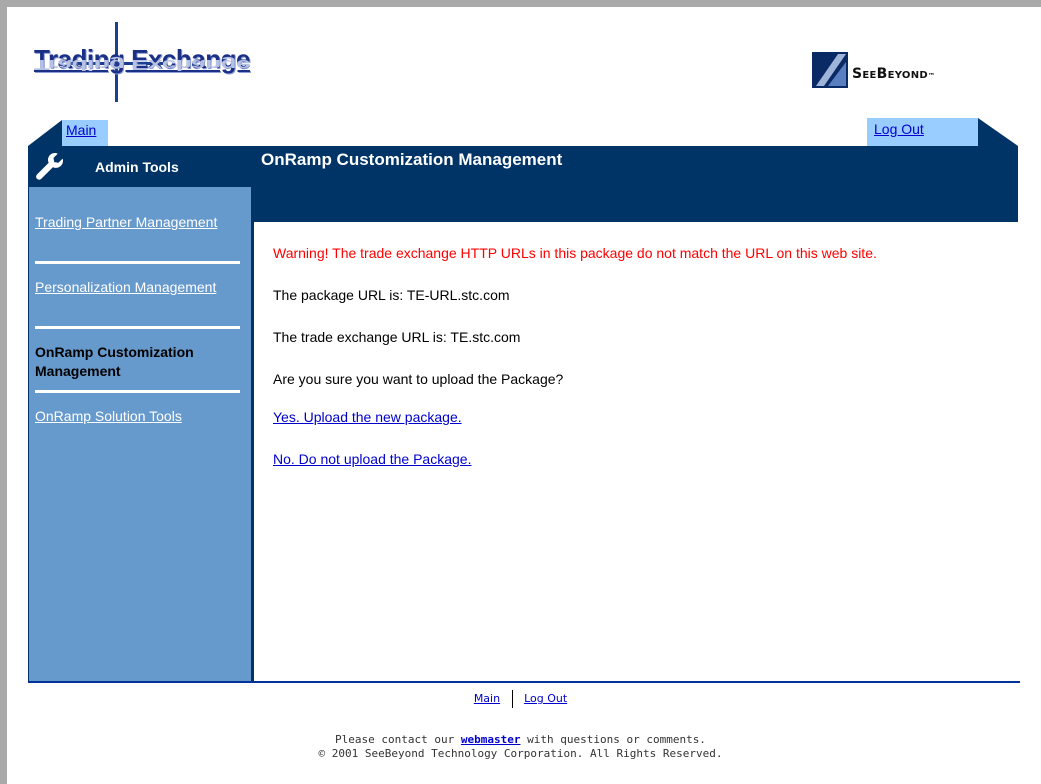 The width and height of the screenshot is (1041, 784). I want to click on main-tab-link: Main, so click(81, 130).